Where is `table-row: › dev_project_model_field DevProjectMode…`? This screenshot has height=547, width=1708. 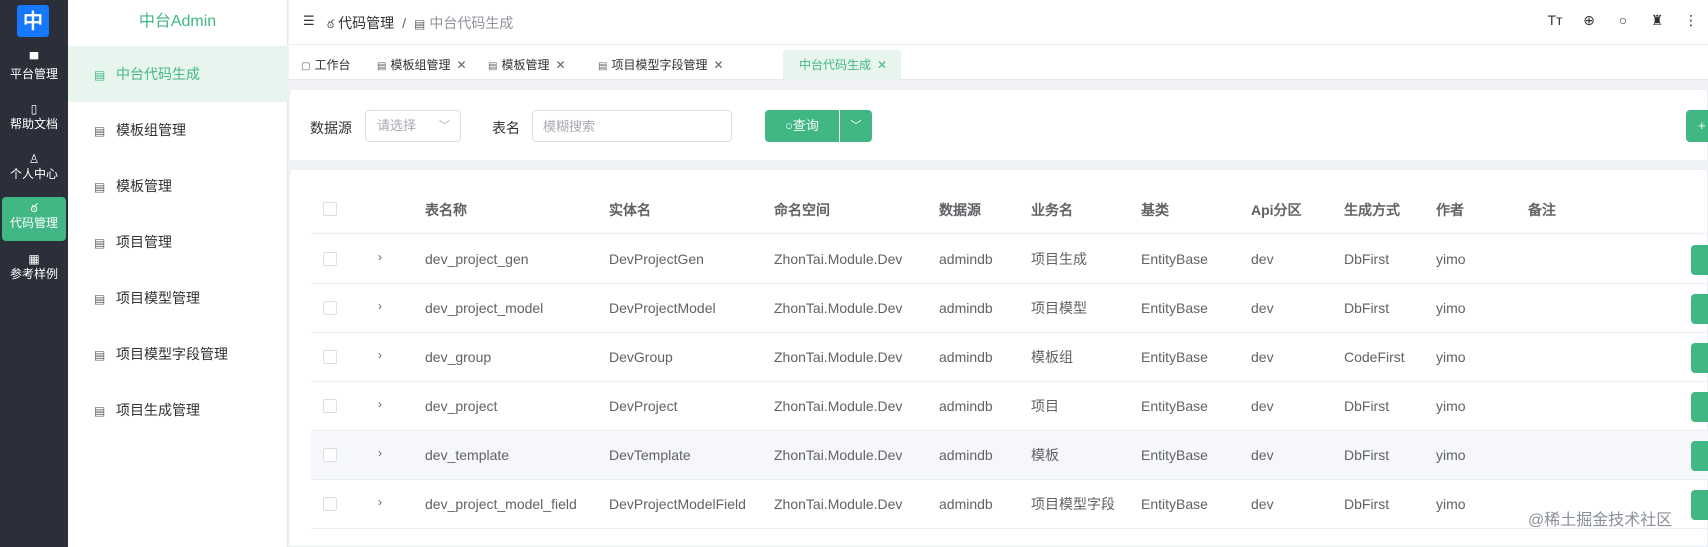 table-row: › dev_project_model_field DevProjectMode… is located at coordinates (1009, 504).